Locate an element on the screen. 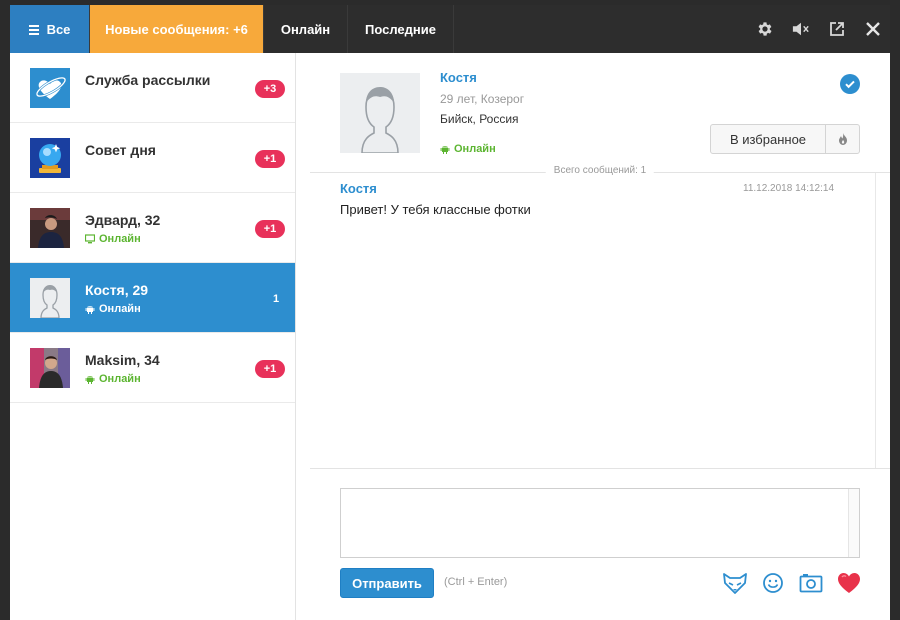 This screenshot has width=900, height=620. tab-new-messages-label: Новые сообщения: +6 is located at coordinates (176, 29).